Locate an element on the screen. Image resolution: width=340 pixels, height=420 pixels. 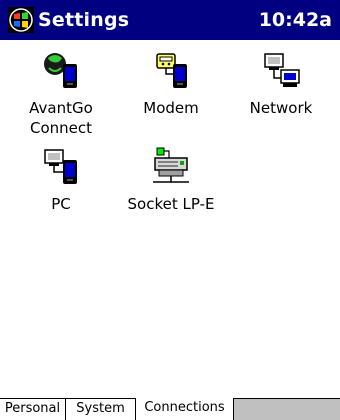
tab-personal: Personal is located at coordinates (33, 409).